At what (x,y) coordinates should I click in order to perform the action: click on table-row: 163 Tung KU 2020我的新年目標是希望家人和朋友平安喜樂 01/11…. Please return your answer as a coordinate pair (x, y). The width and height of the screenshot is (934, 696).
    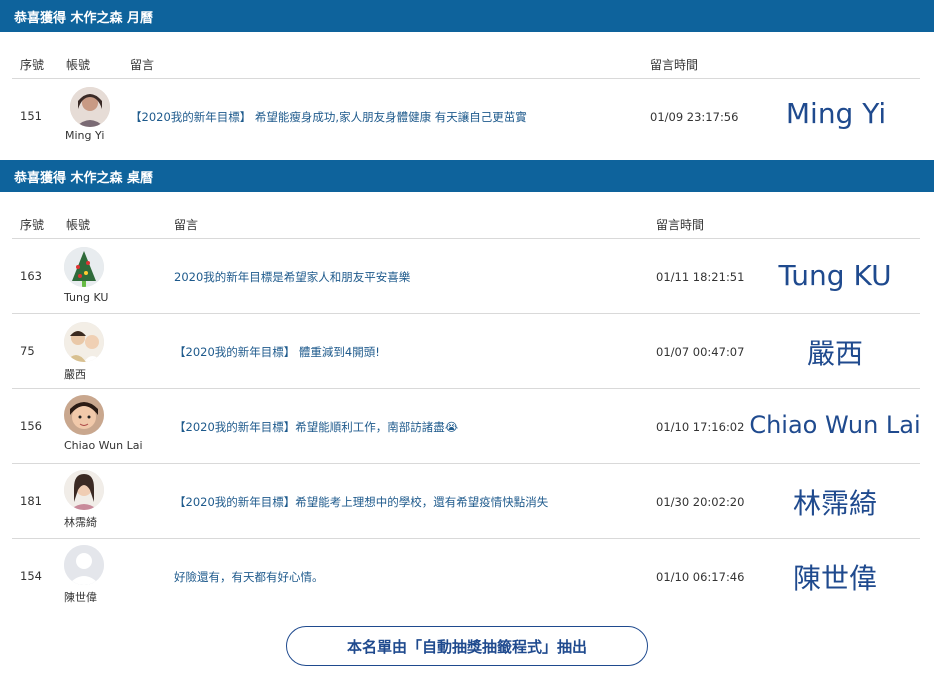
    Looking at the image, I should click on (466, 276).